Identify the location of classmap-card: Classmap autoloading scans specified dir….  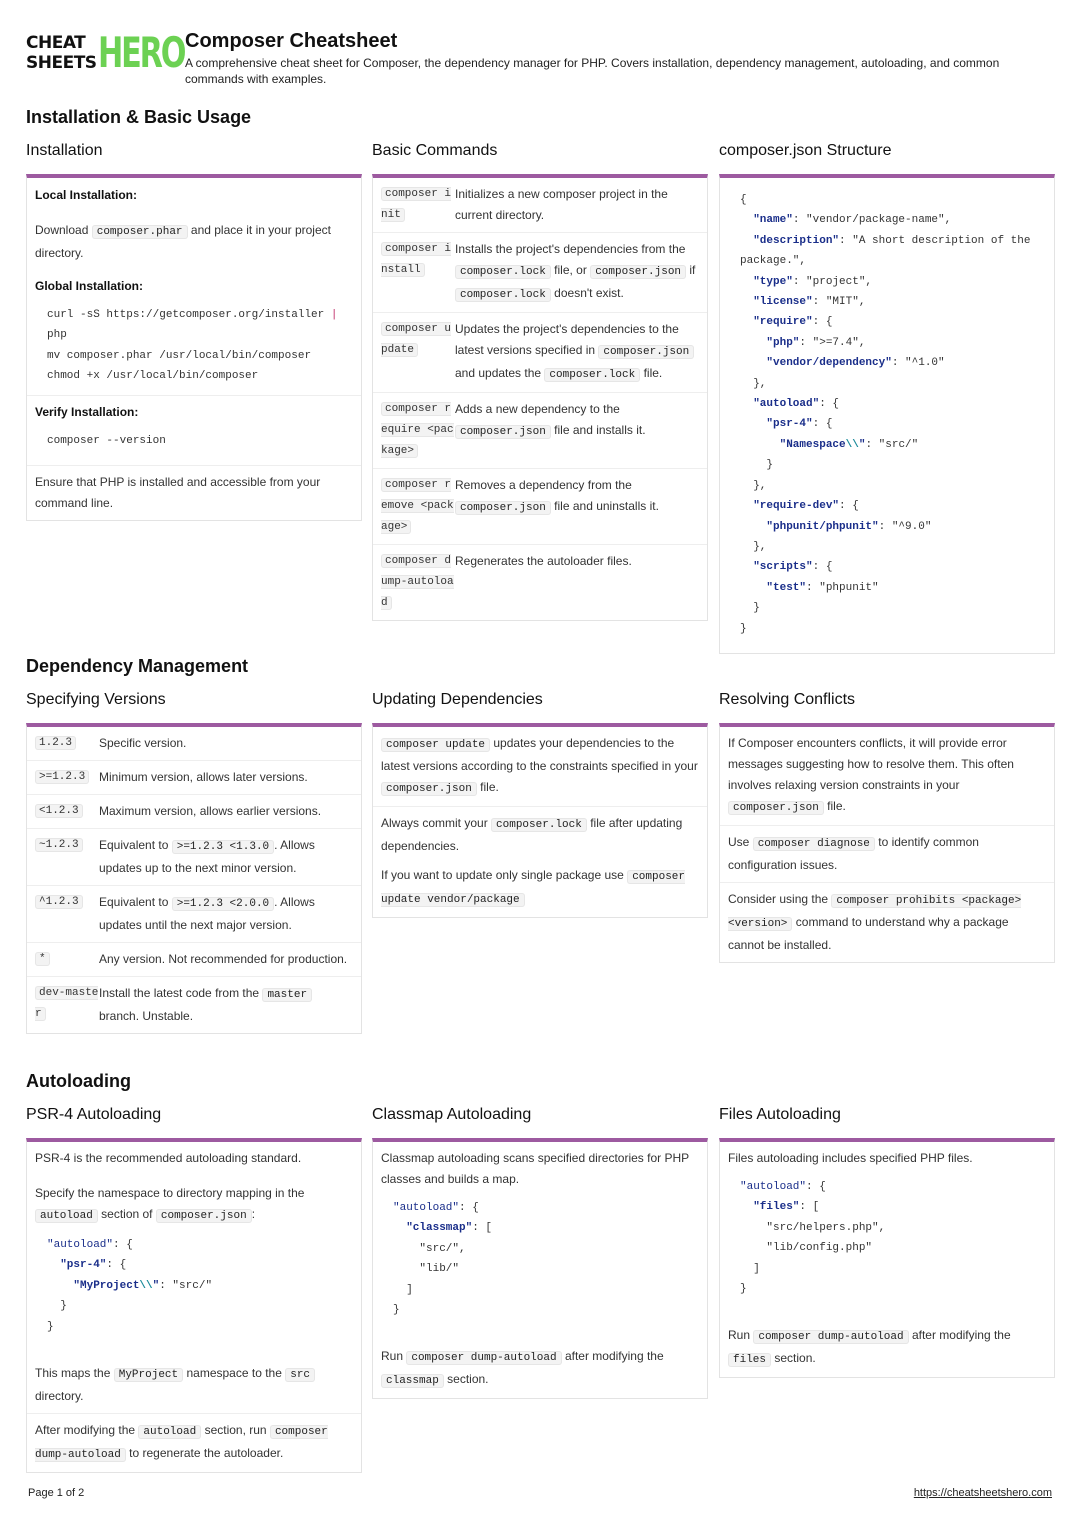
(540, 1269).